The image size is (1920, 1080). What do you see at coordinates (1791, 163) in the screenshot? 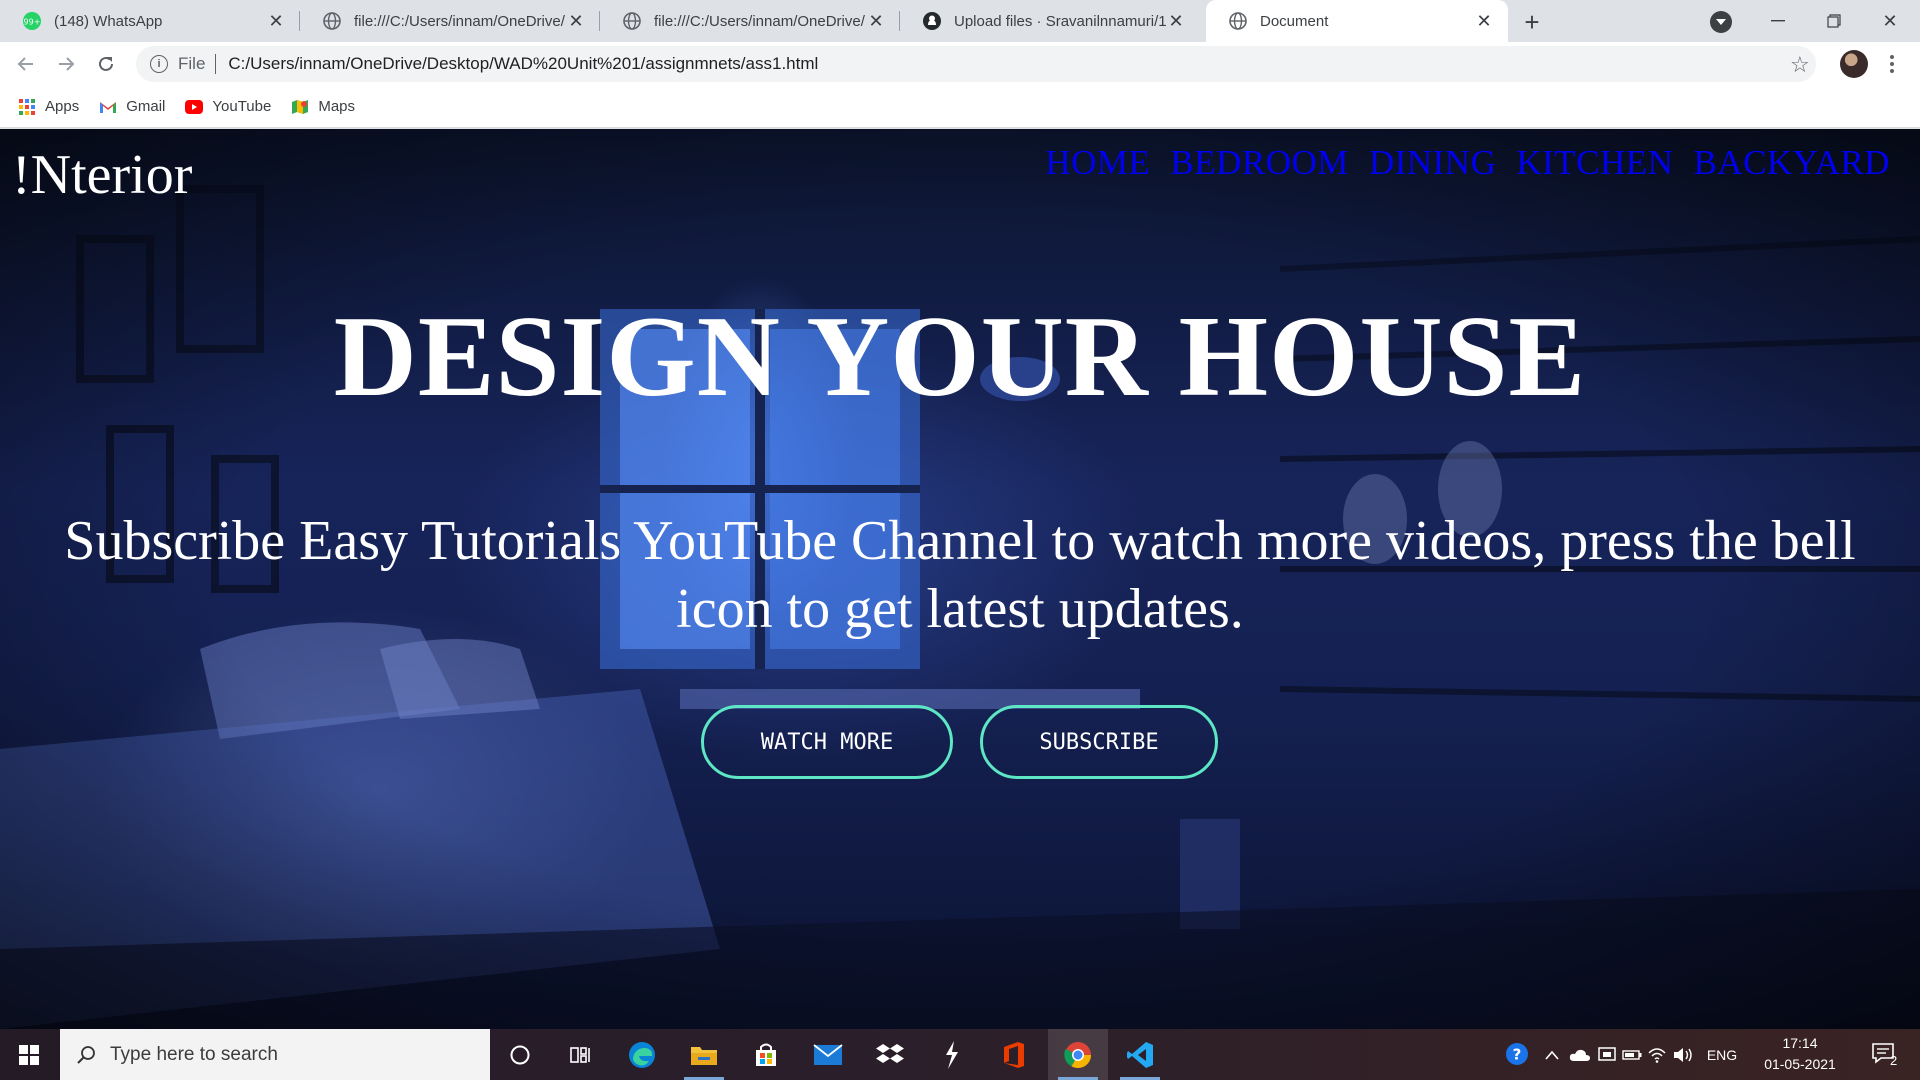
I see `nav-link-backyard: BACKYARD` at bounding box center [1791, 163].